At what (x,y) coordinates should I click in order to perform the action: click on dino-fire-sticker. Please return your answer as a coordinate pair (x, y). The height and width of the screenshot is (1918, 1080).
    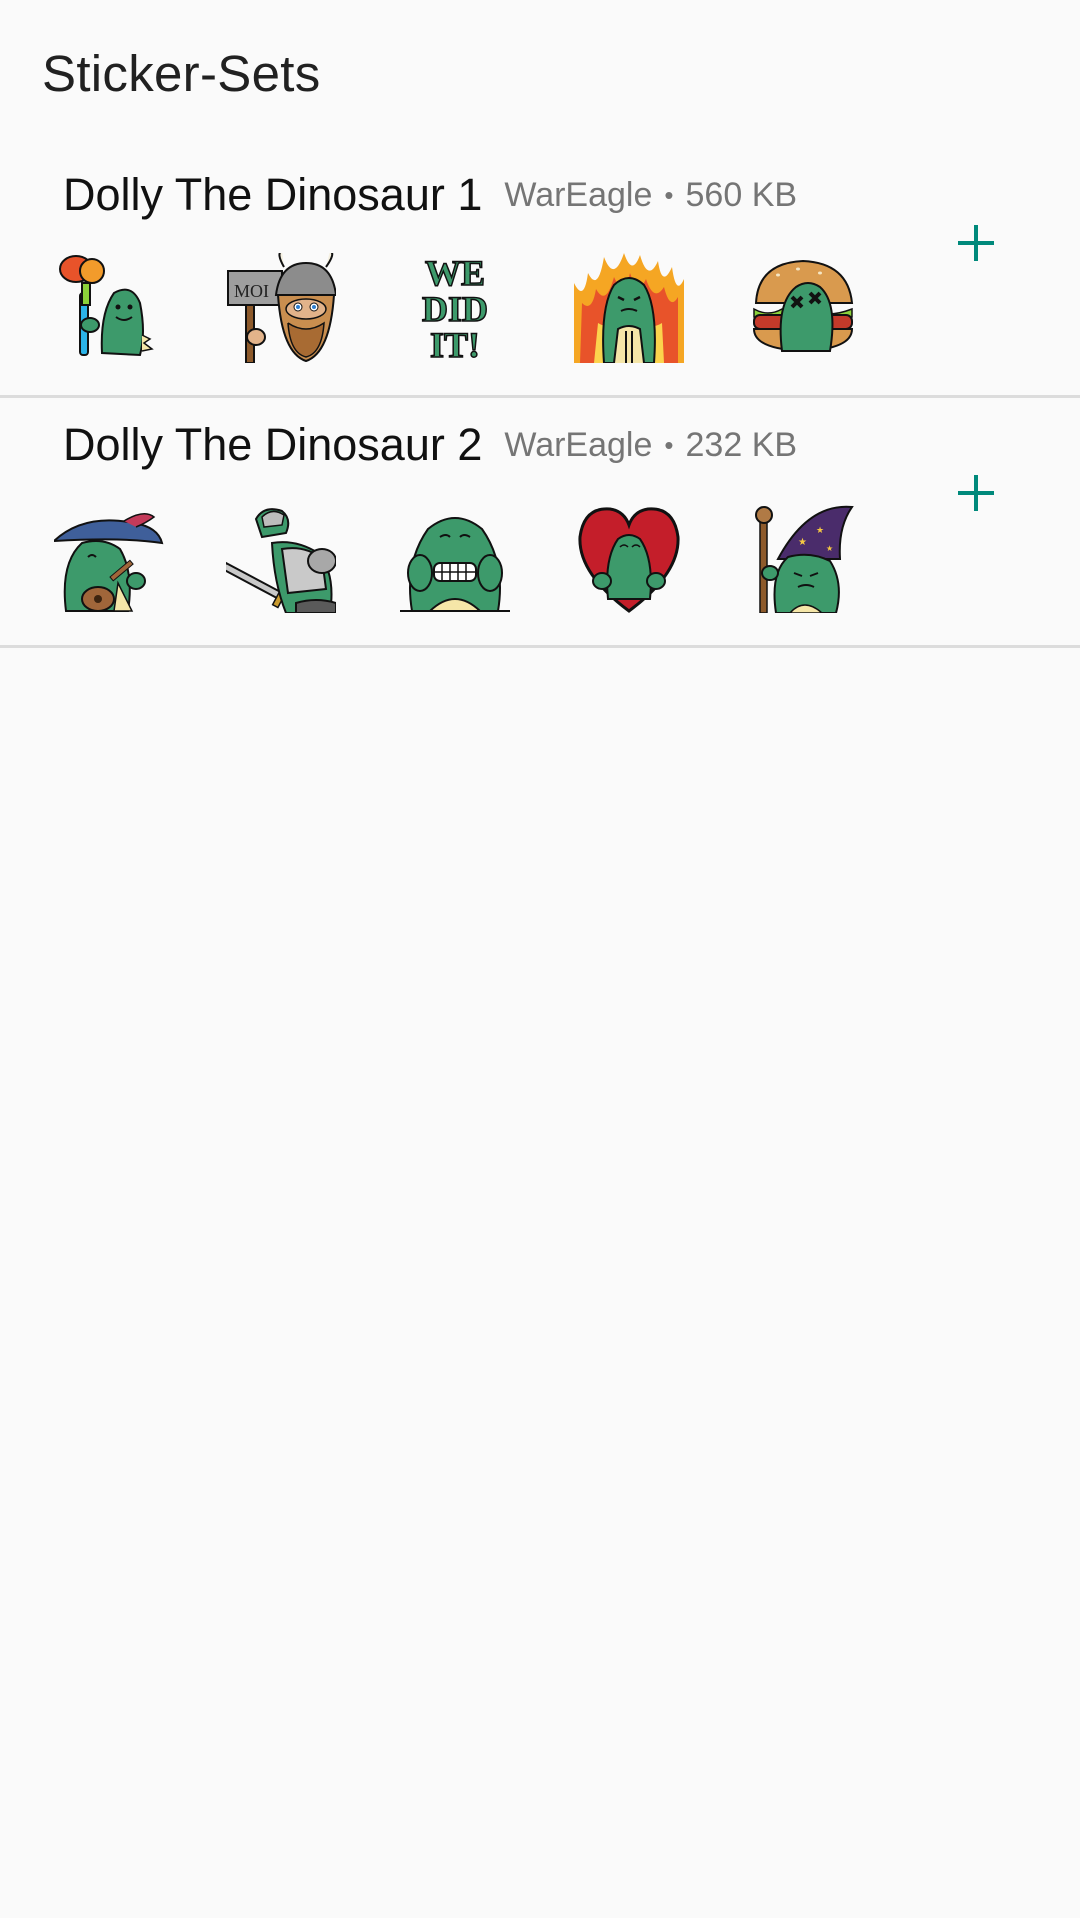
    Looking at the image, I should click on (629, 308).